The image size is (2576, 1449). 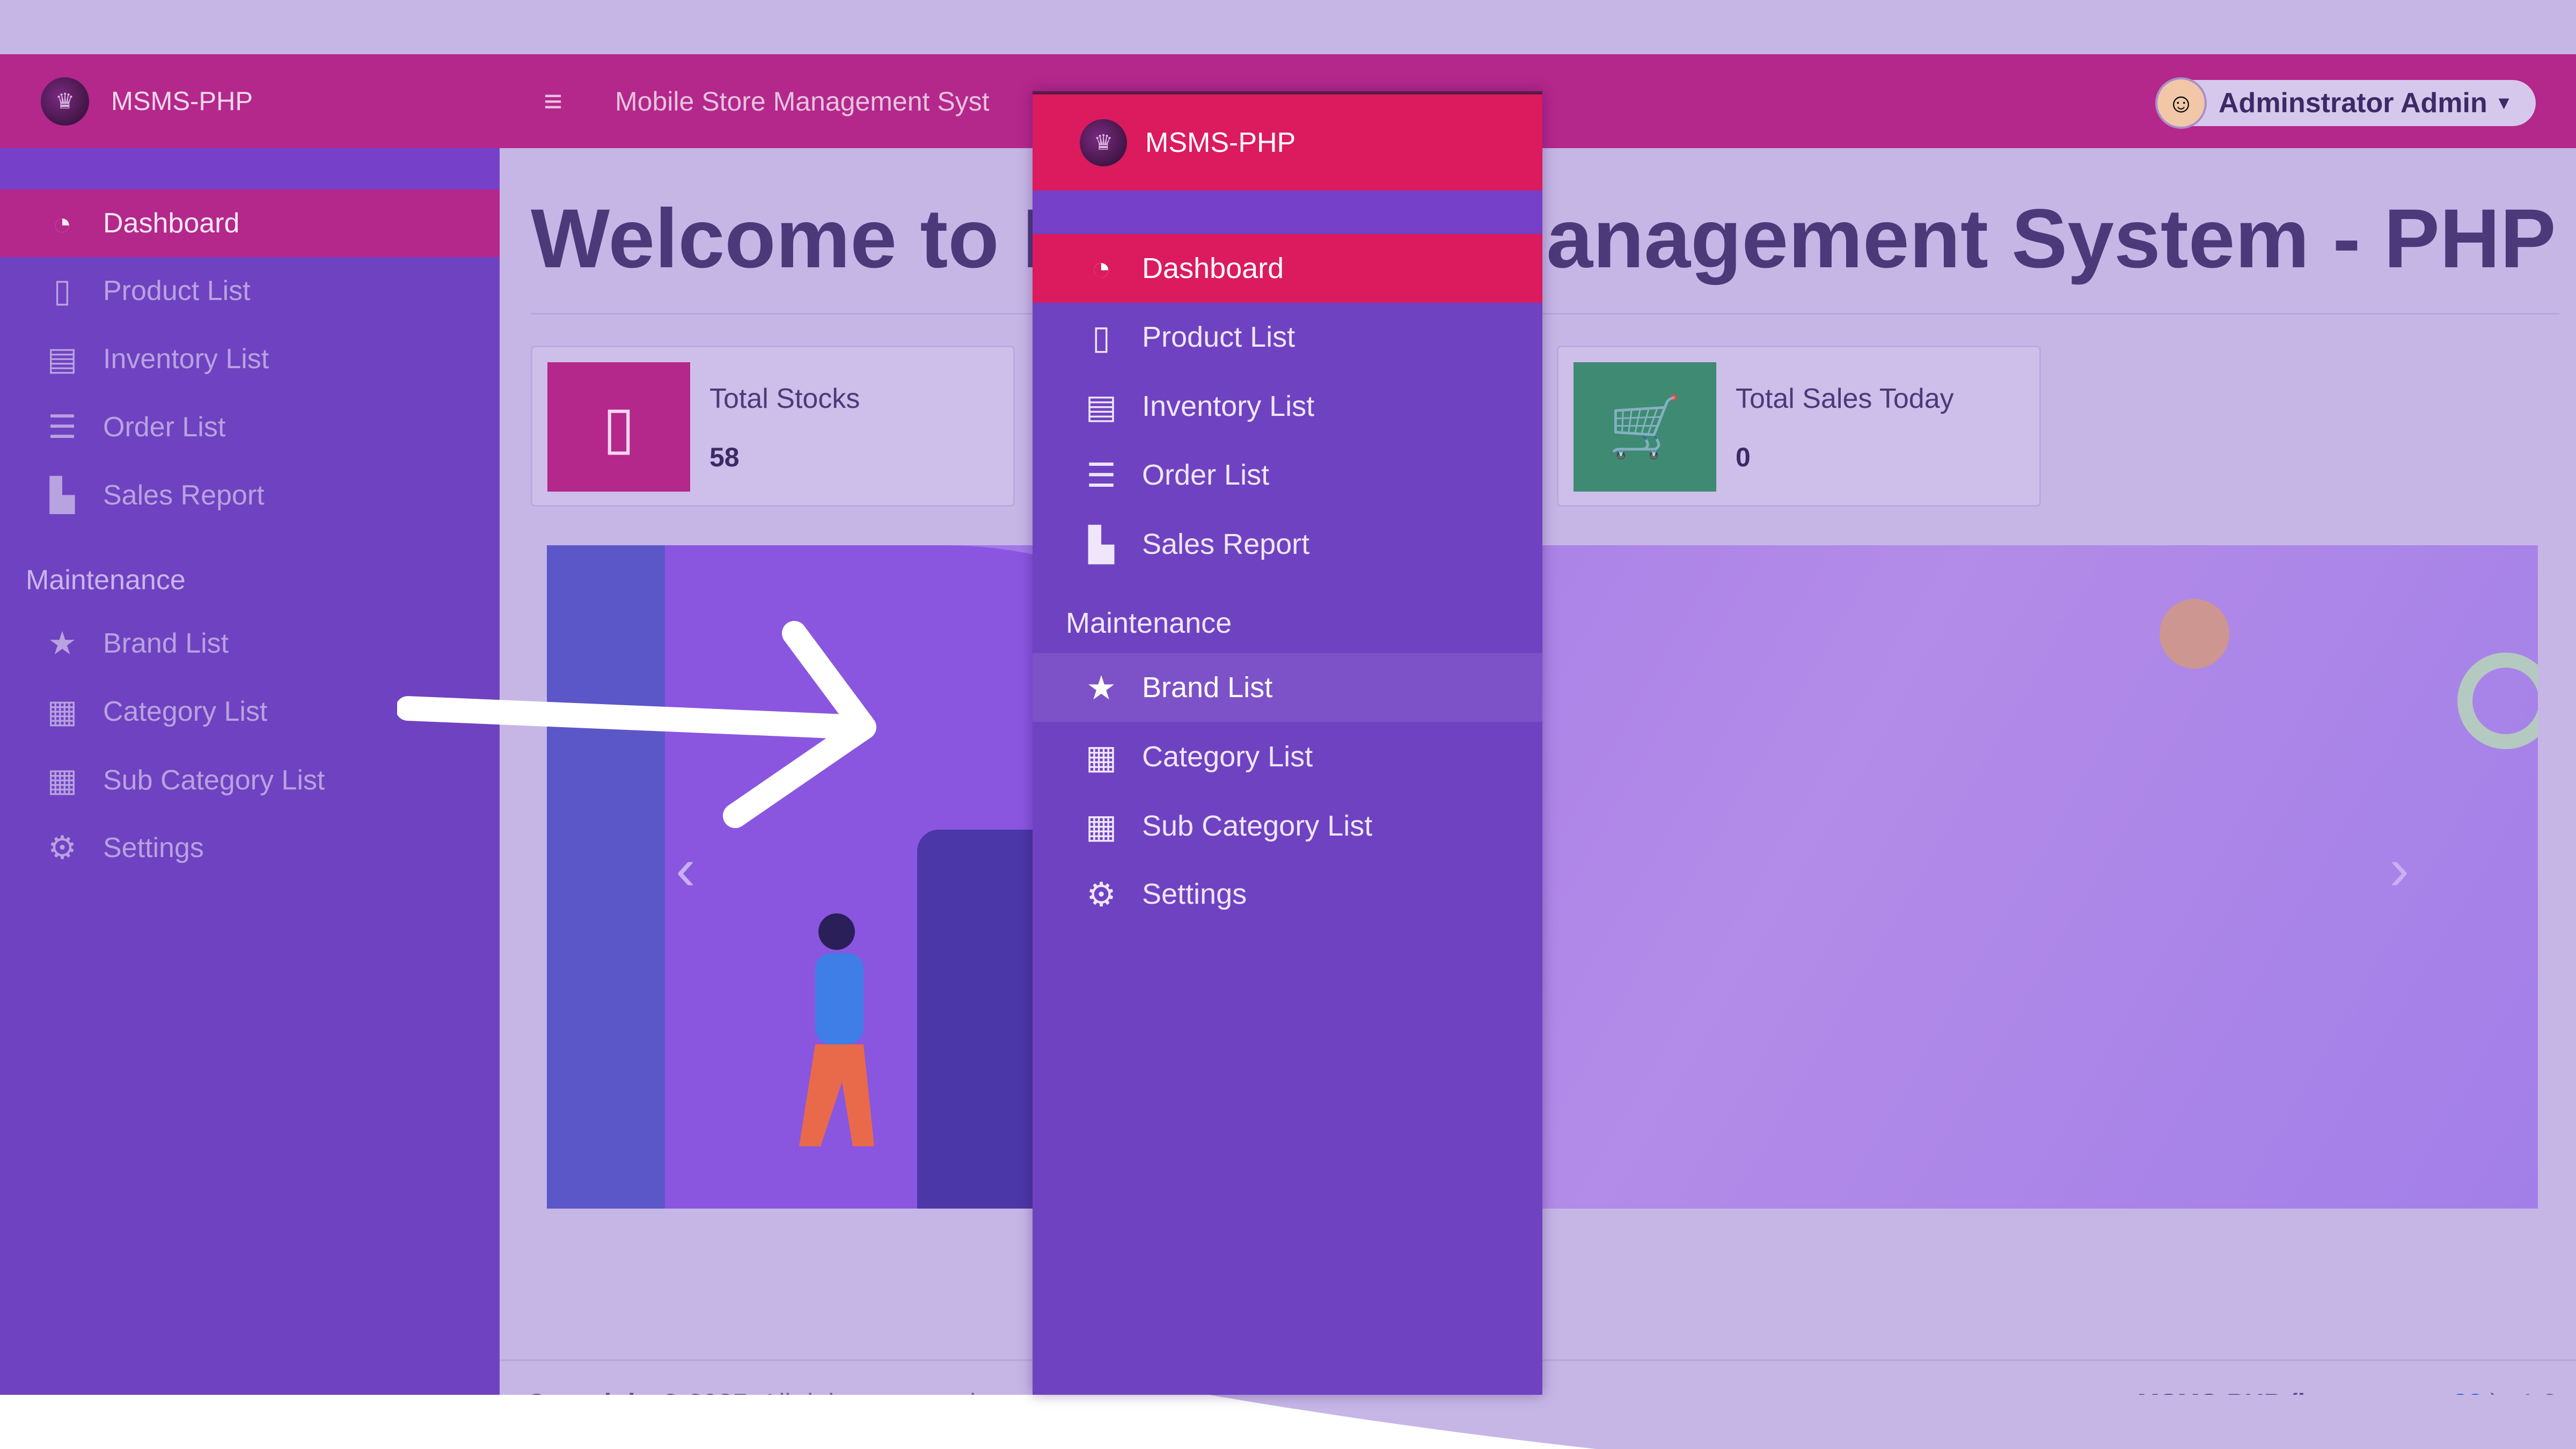 I want to click on avatar: ☺, so click(x=2181, y=103).